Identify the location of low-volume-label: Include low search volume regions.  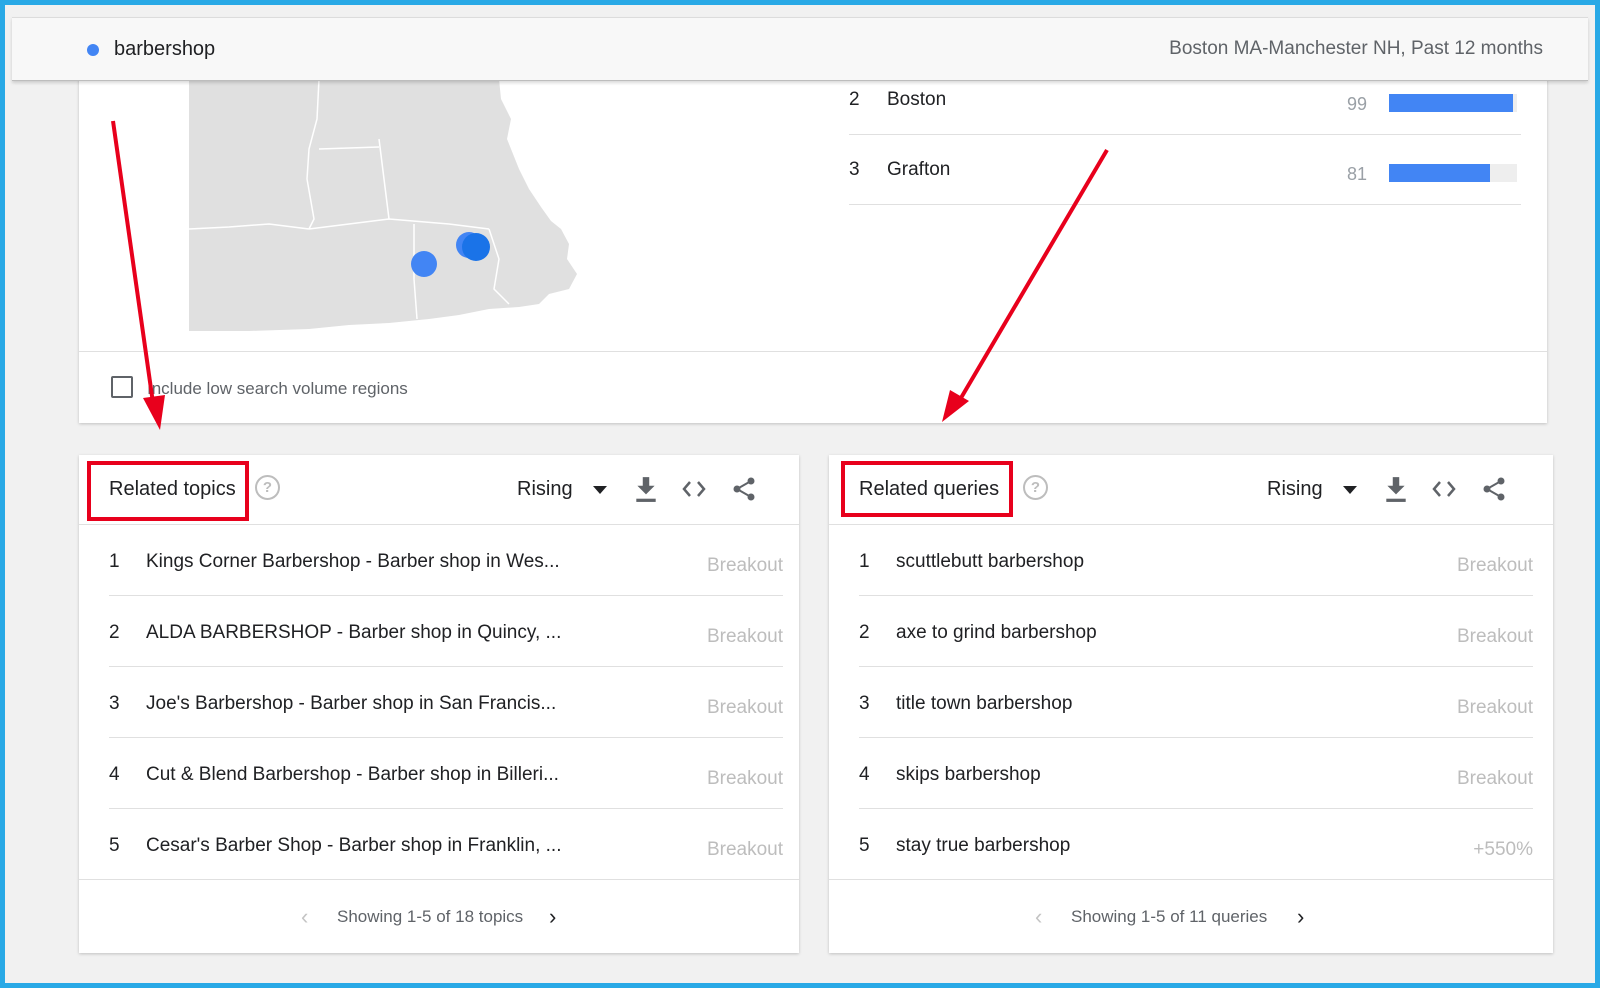
(277, 389).